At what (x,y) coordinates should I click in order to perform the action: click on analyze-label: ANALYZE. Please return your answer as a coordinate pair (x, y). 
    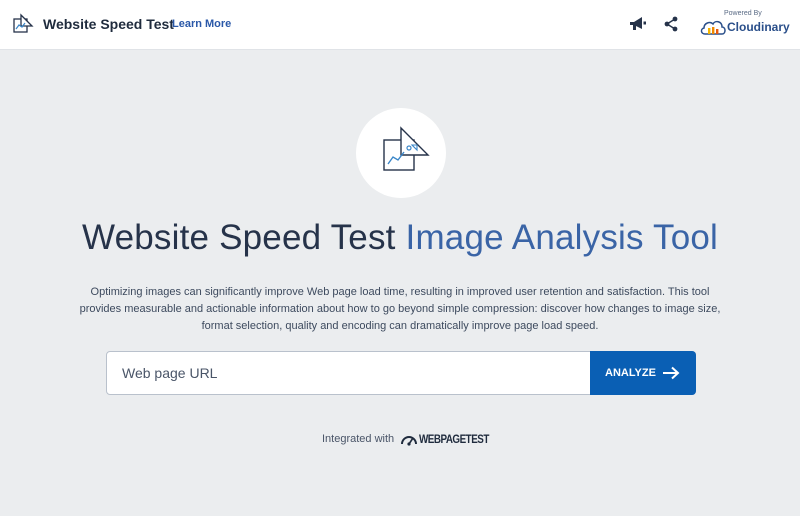
    Looking at the image, I should click on (630, 373).